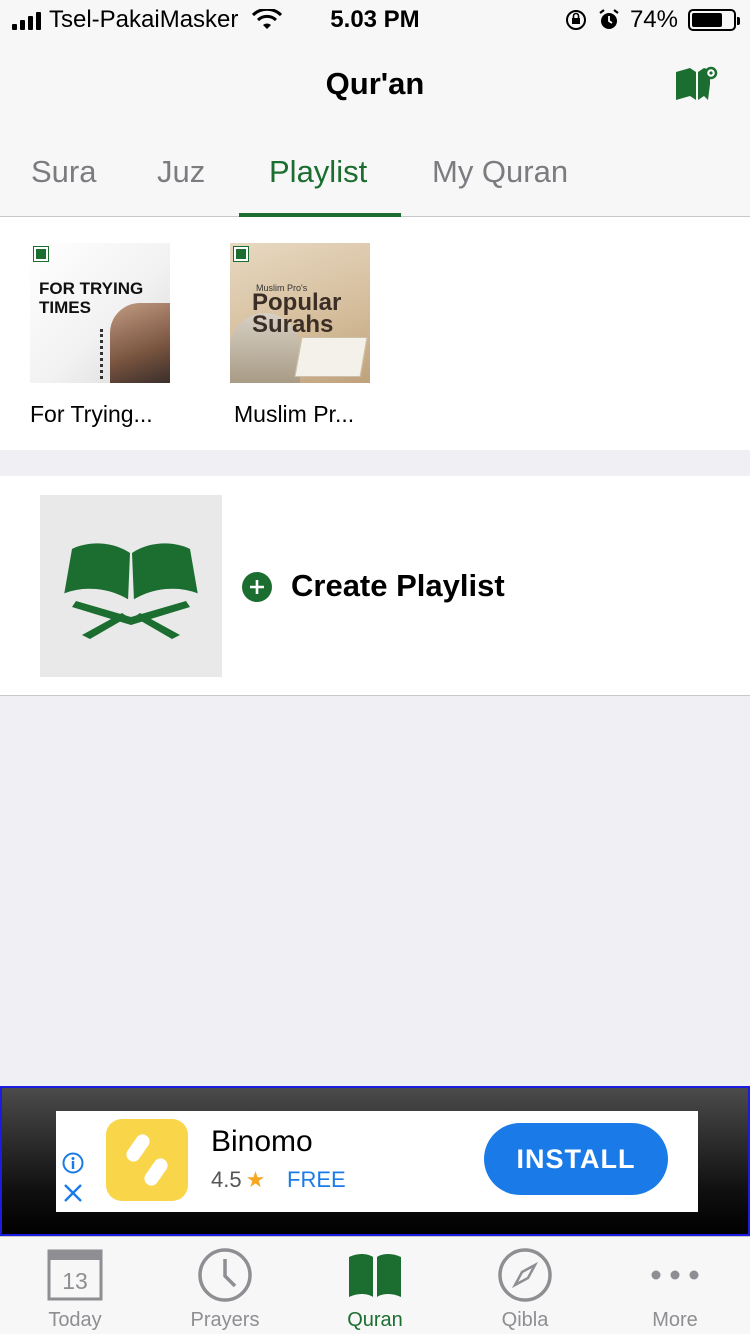  I want to click on playlist-thumbnail: Muslim Pro's Popular Surahs, so click(300, 313).